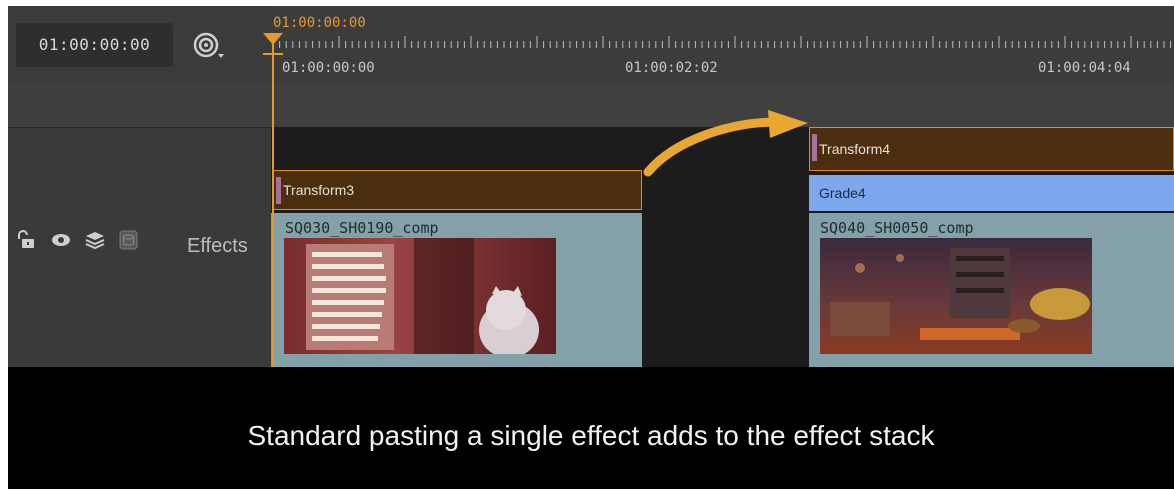  What do you see at coordinates (722, 42) in the screenshot?
I see `ruler-ticks` at bounding box center [722, 42].